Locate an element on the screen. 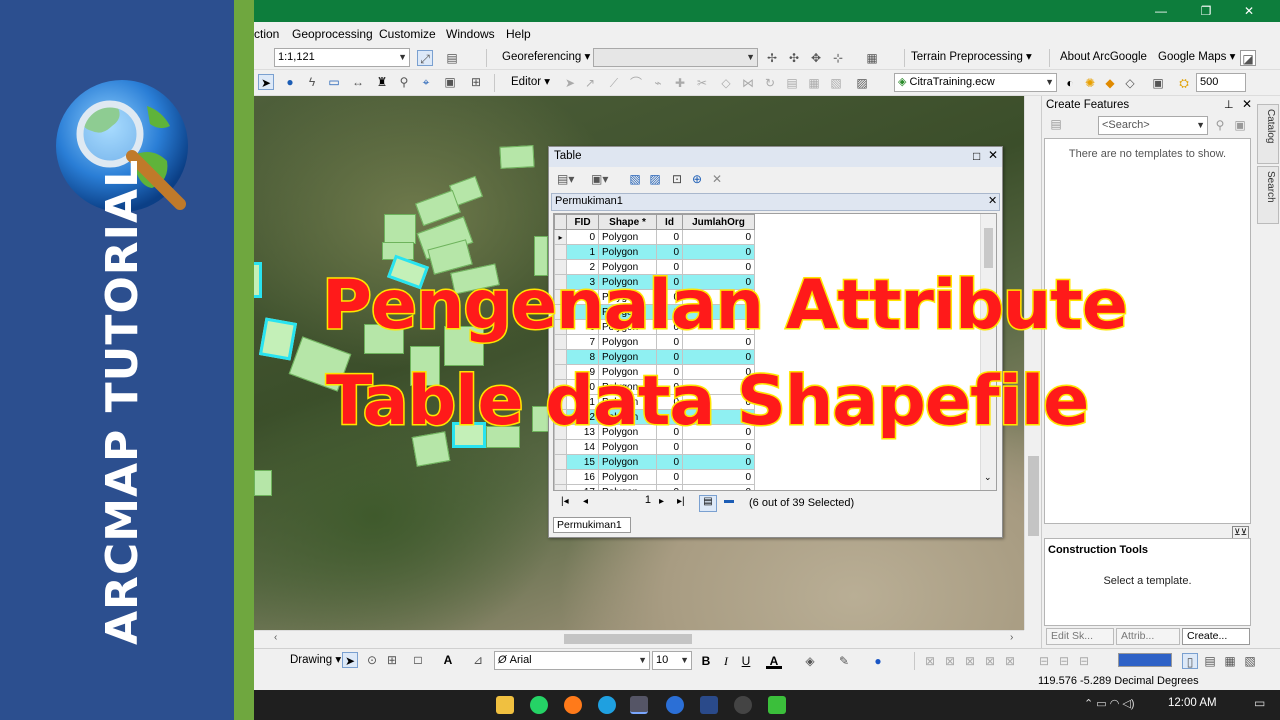 The image size is (1280, 720). layout-tool-icon: ▧ is located at coordinates (1250, 661).